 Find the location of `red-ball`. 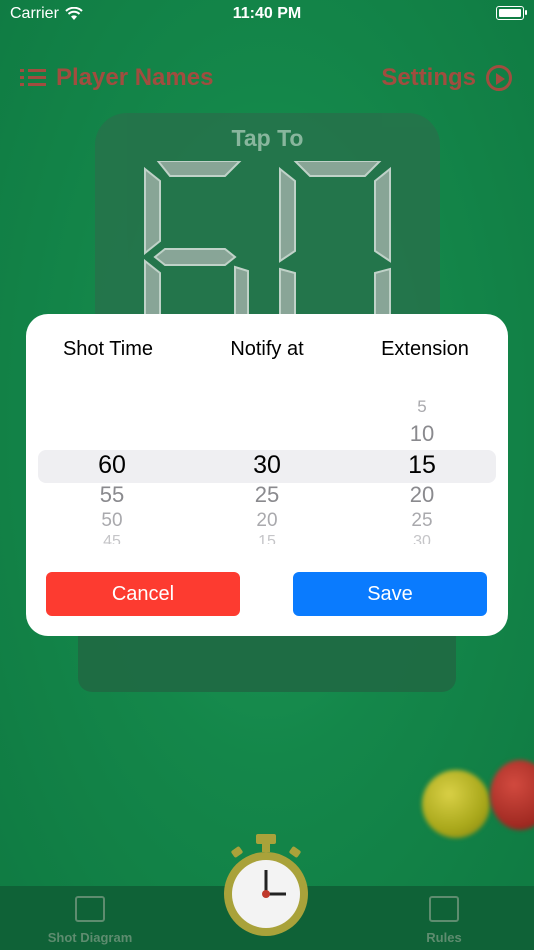

red-ball is located at coordinates (512, 795).